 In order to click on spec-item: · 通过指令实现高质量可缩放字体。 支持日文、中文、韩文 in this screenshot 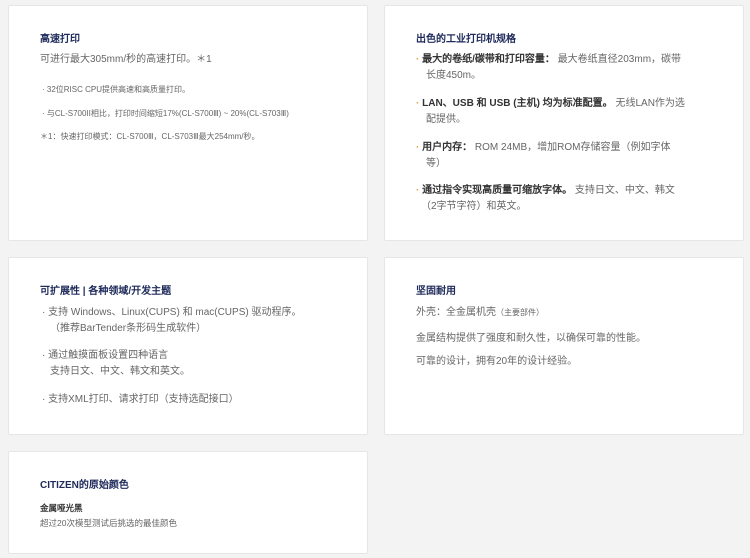, I will do `click(545, 191)`.